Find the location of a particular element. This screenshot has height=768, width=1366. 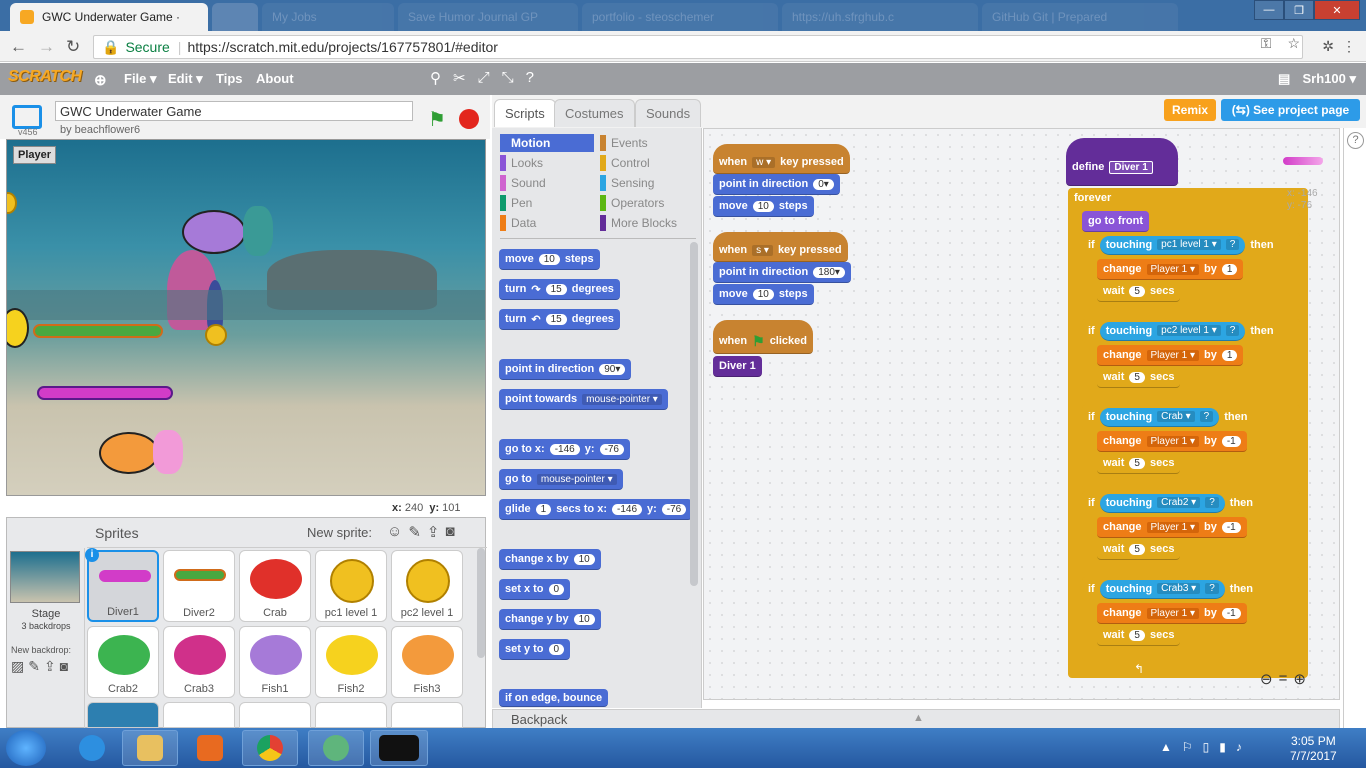

palette-turn-left-block: turn ↶ 15 degrees is located at coordinates (559, 319).